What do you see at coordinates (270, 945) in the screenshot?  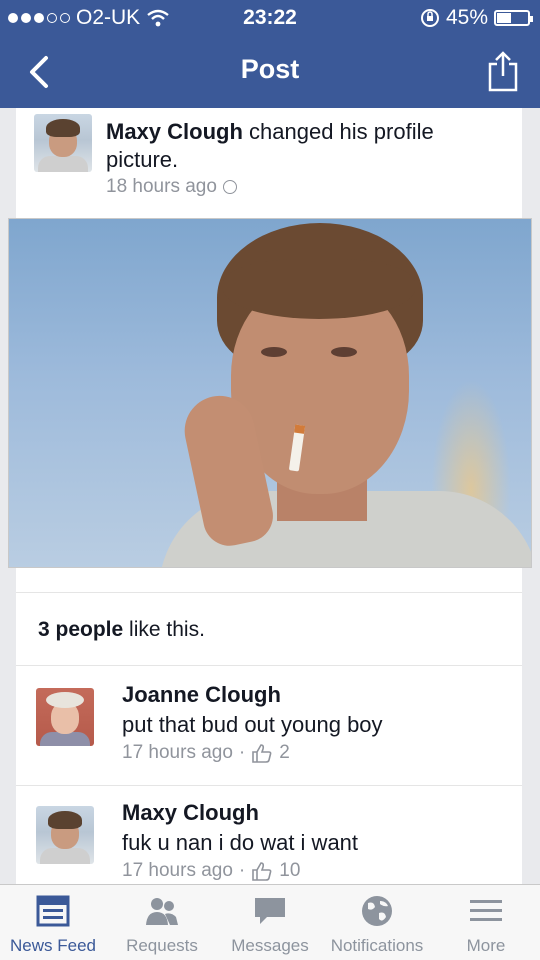 I see `tab-label: Messages` at bounding box center [270, 945].